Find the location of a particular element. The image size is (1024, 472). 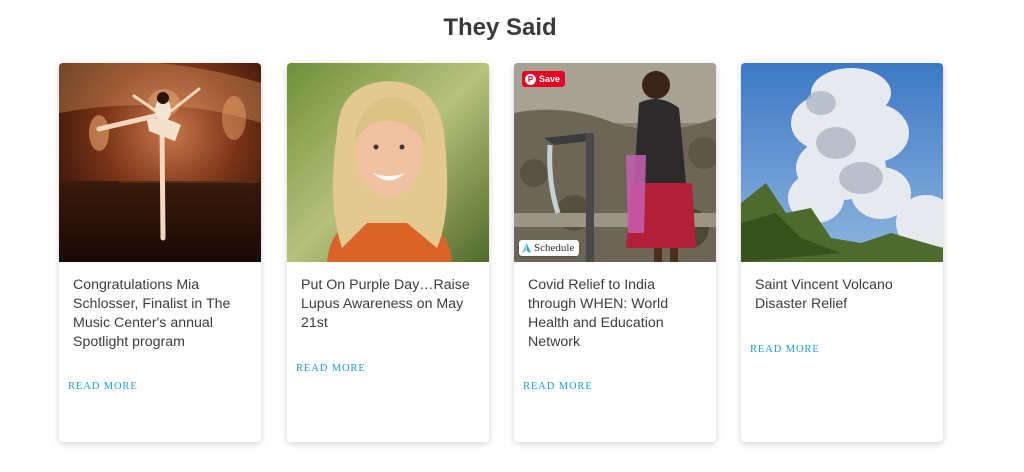

schedule-icon is located at coordinates (526, 248).